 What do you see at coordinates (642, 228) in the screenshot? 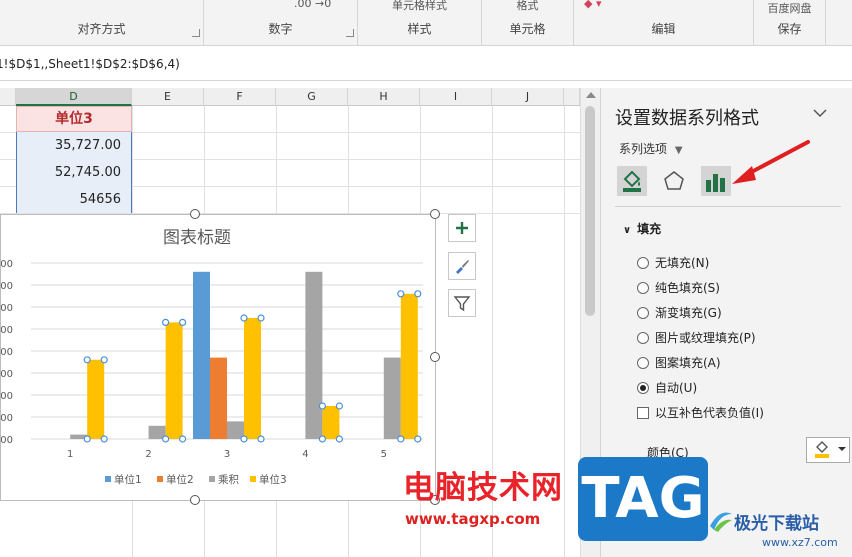
I see `fill-section-header: ∨ 填充` at bounding box center [642, 228].